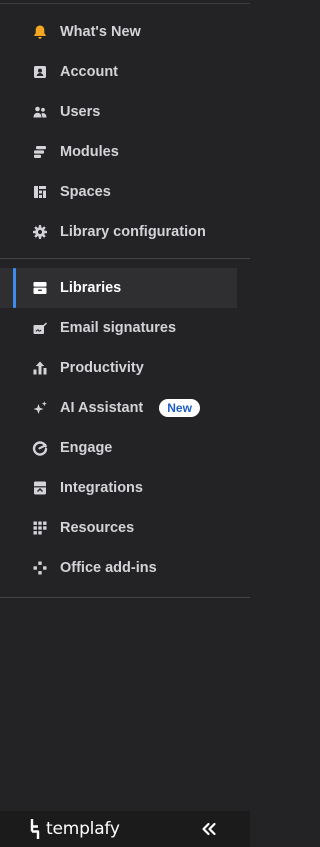  I want to click on gear-icon, so click(40, 232).